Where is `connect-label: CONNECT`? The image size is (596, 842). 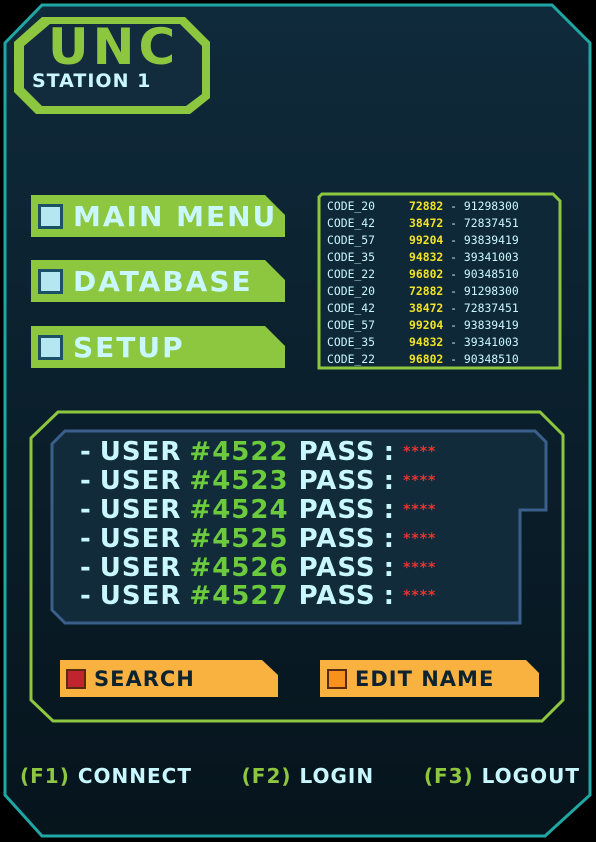
connect-label: CONNECT is located at coordinates (134, 776).